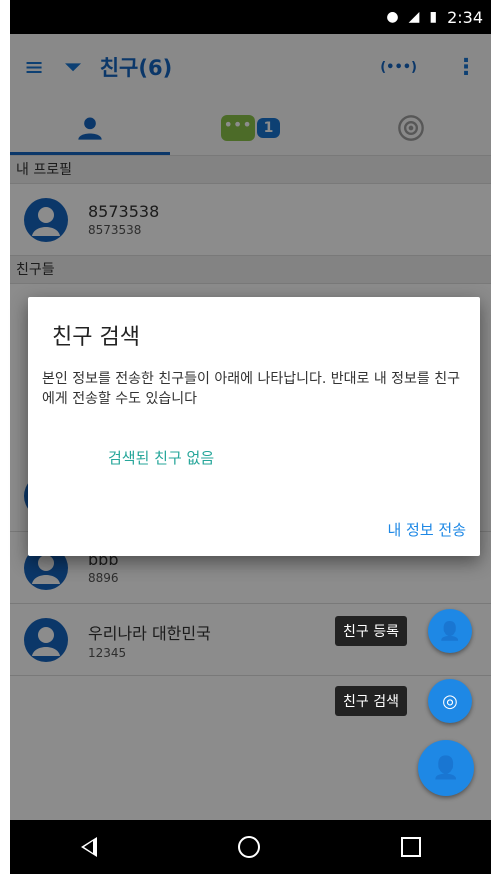  I want to click on home-icon, so click(248, 847).